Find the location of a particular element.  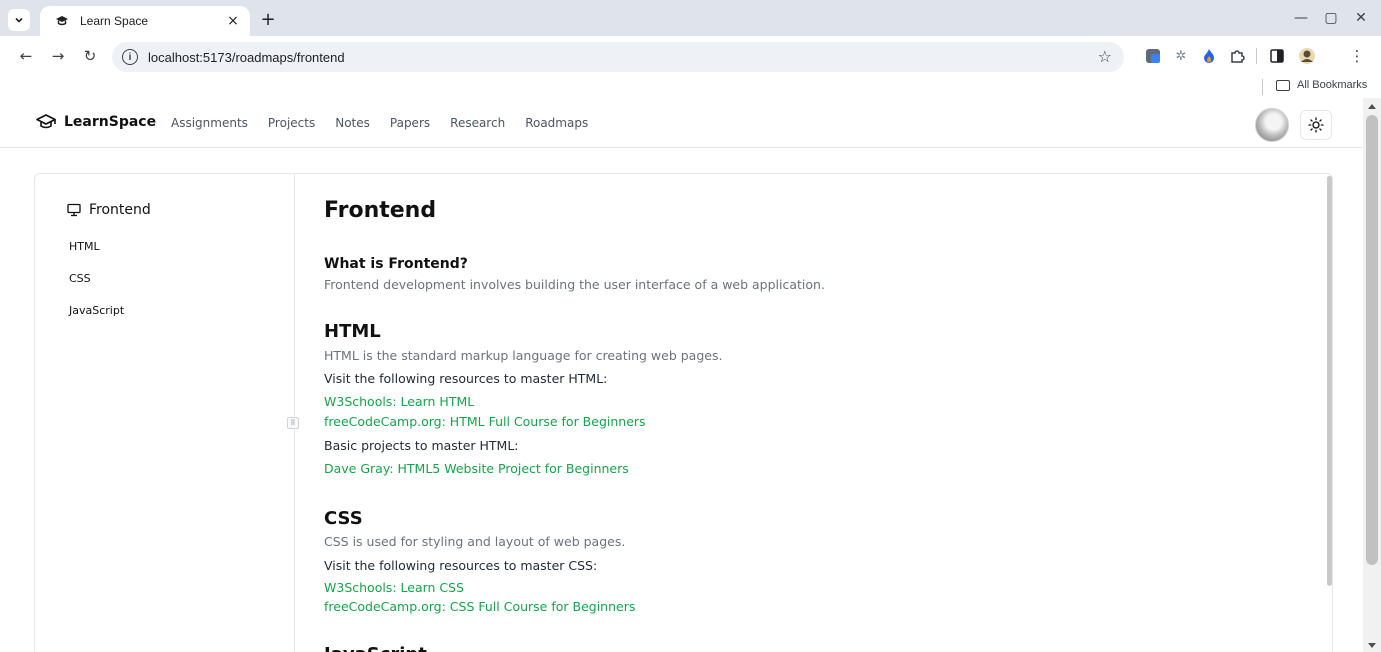

extensions-puzzle-icon is located at coordinates (1237, 56).